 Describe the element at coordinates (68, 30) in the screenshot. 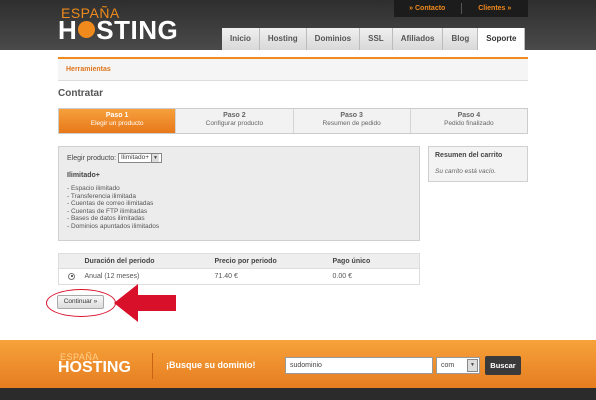

I see `logo-letter-h: H` at that location.